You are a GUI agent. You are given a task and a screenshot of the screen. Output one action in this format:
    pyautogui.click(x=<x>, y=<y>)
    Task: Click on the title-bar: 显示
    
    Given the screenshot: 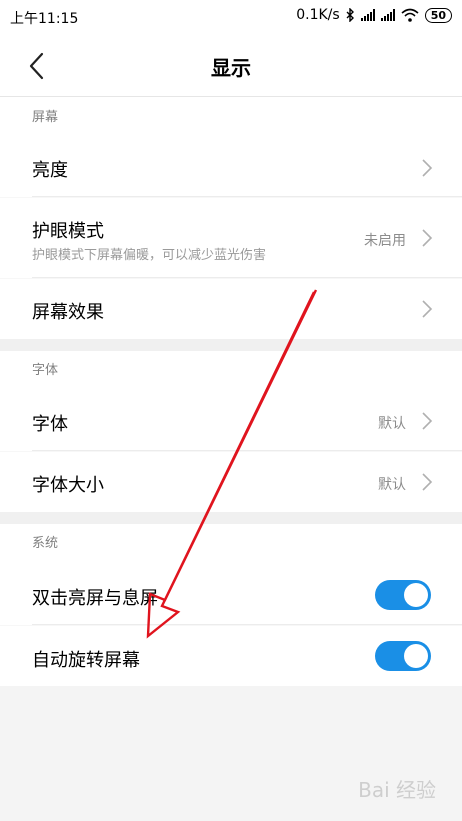 What is the action you would take?
    pyautogui.click(x=231, y=65)
    